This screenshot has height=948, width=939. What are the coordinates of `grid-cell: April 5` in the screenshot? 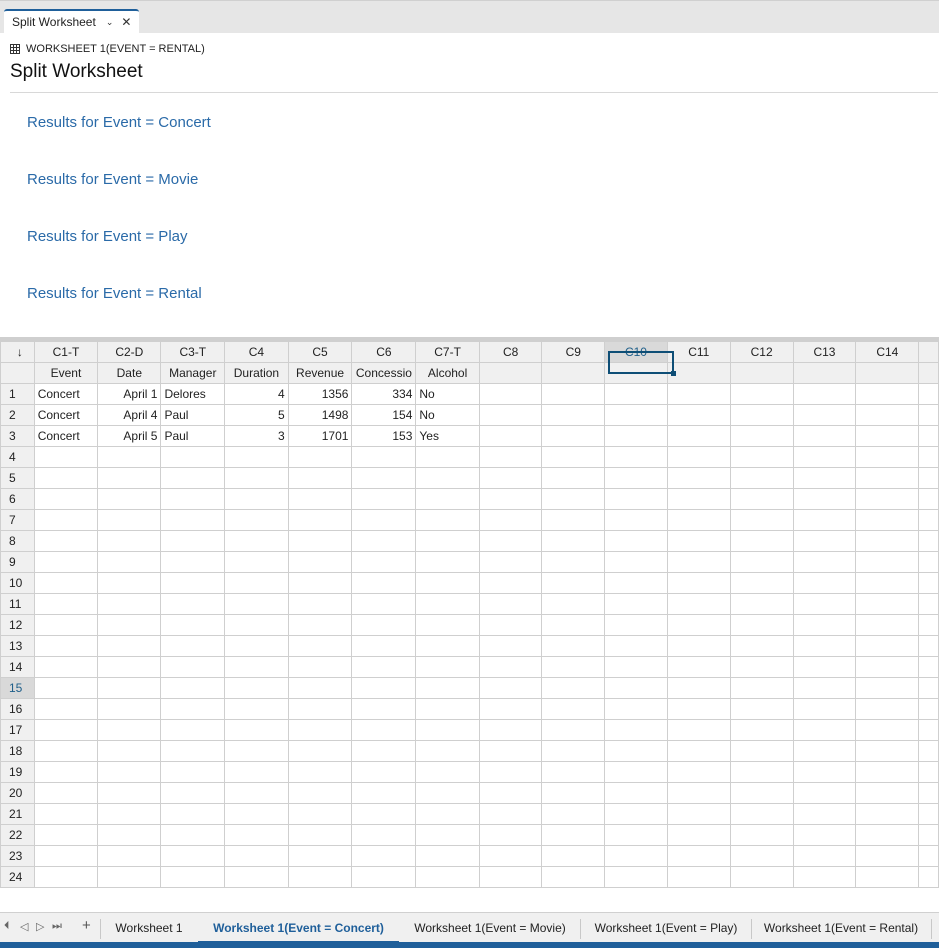 It's located at (129, 436).